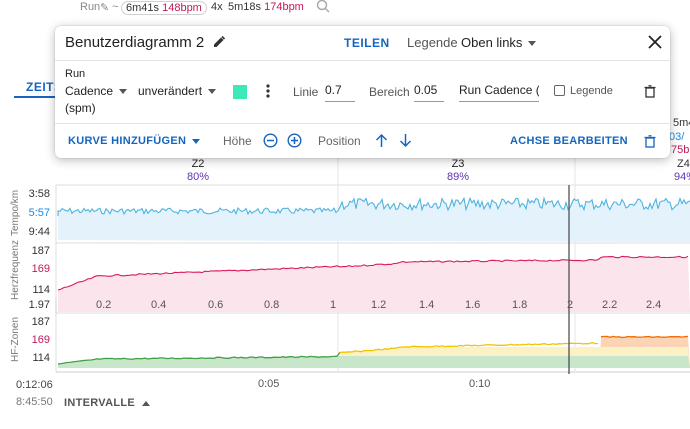  Describe the element at coordinates (499, 42) in the screenshot. I see `legend-position-select: Oben links` at that location.